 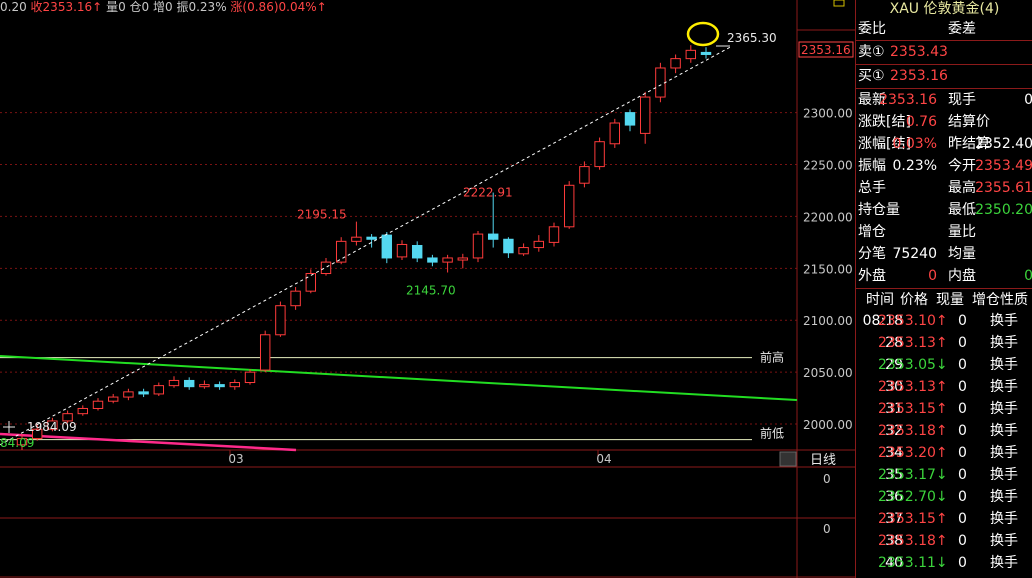 What do you see at coordinates (944, 409) in the screenshot?
I see `trade-row: 31 2353.15↑ 0 换手` at bounding box center [944, 409].